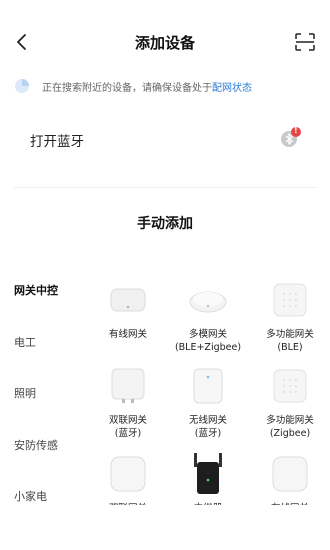 Image resolution: width=330 pixels, height=550 pixels. I want to click on device-name: 有线网关, so click(127, 334).